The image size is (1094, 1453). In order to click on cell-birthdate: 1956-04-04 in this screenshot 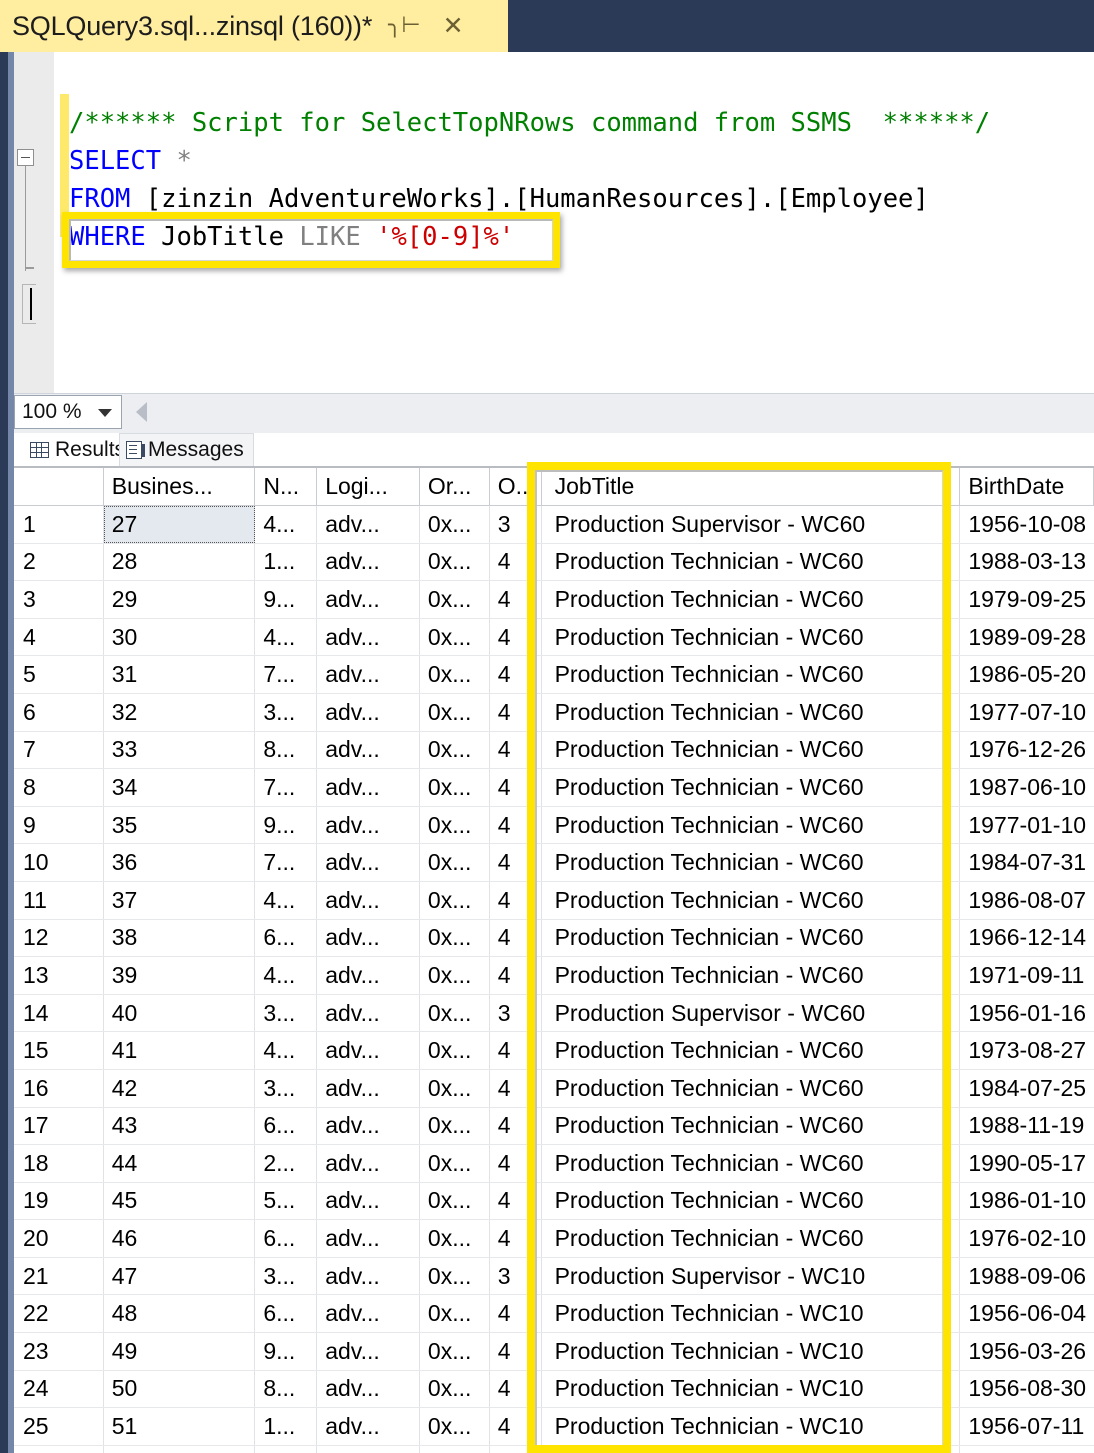, I will do `click(1027, 1449)`.